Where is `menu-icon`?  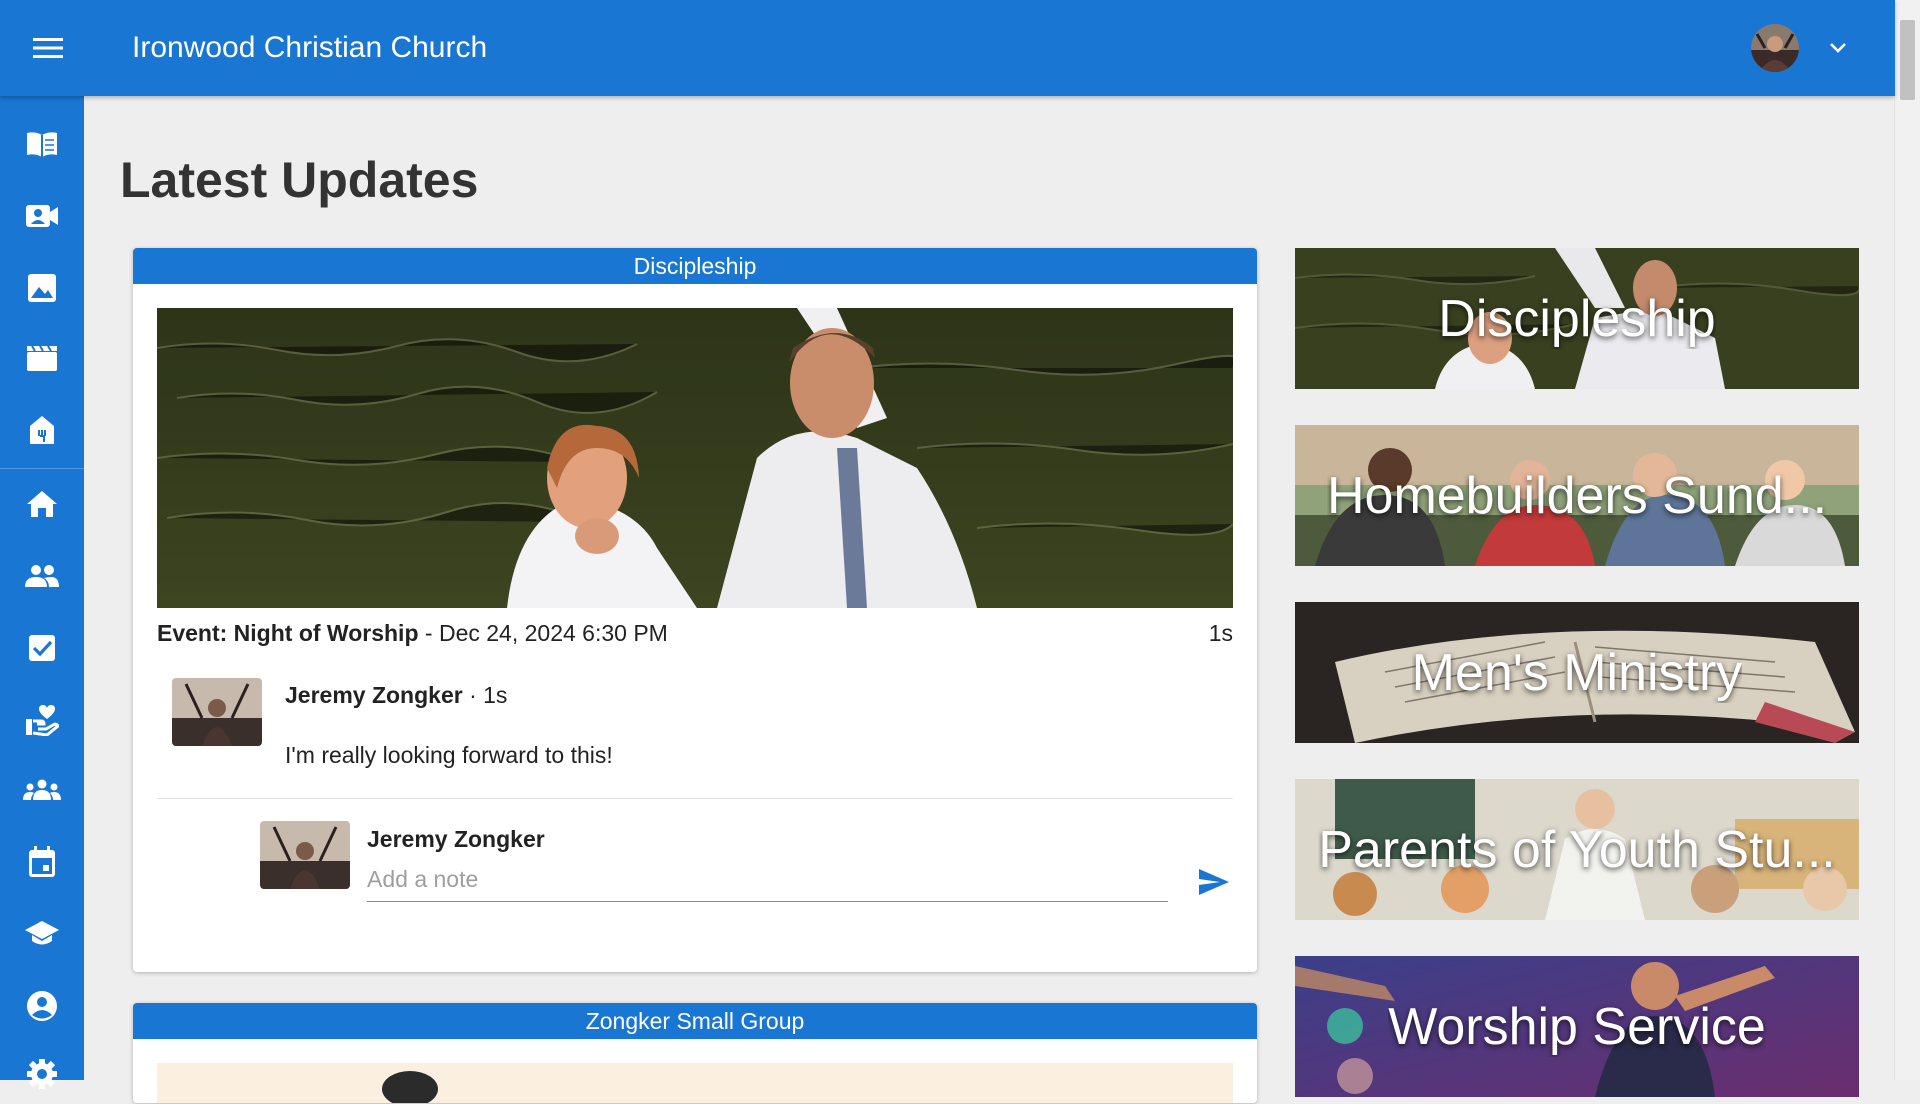 menu-icon is located at coordinates (48, 48).